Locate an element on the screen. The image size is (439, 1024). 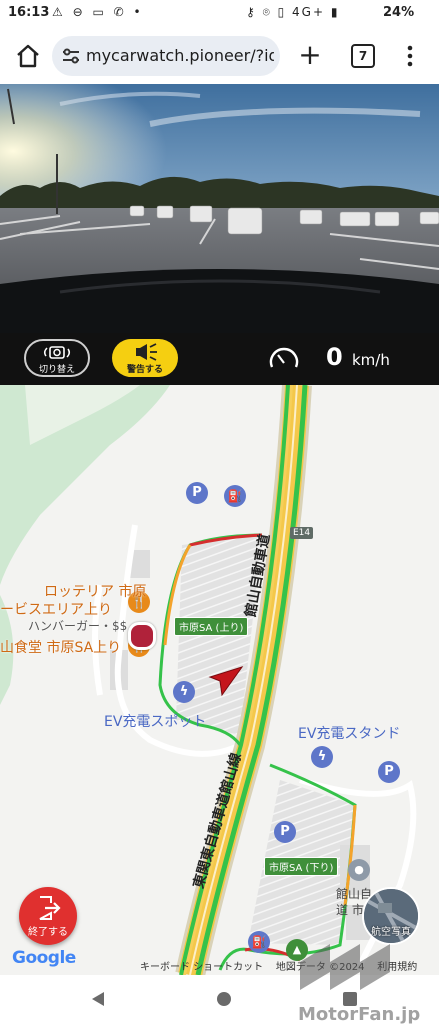
poi-ev-spot: EV充電スポット is located at coordinates (155, 721).